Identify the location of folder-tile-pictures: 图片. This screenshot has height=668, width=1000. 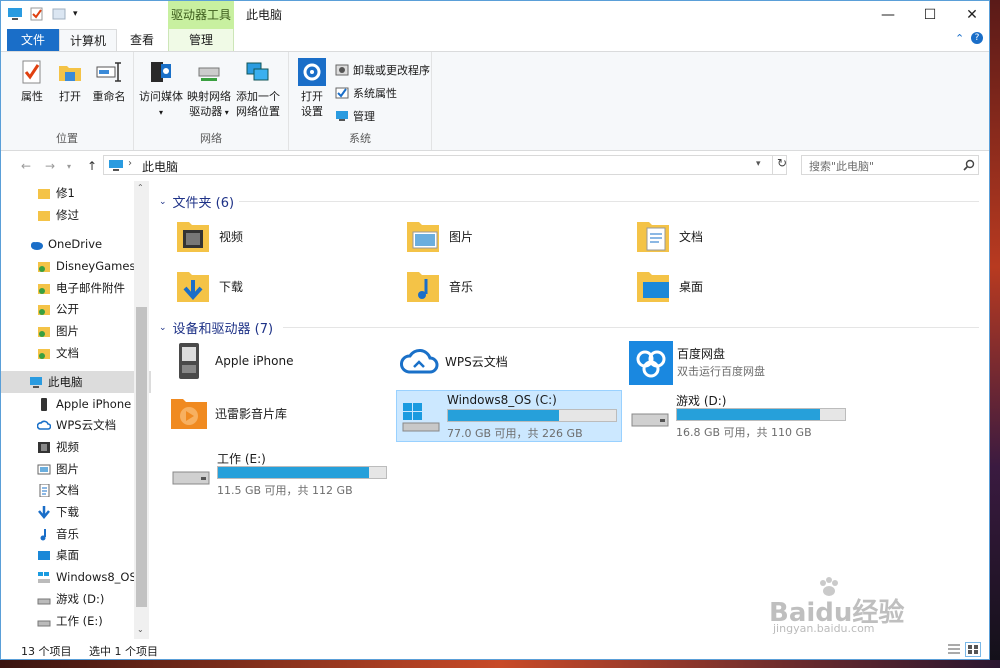
(438, 236).